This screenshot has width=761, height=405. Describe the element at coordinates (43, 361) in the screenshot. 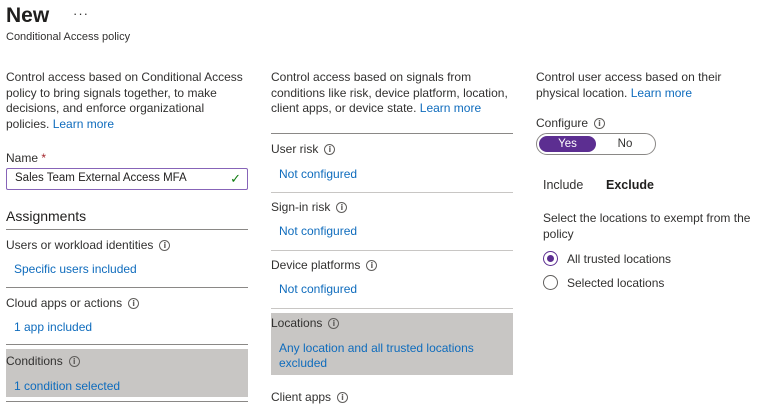

I see `conditions-label: Conditions i` at that location.